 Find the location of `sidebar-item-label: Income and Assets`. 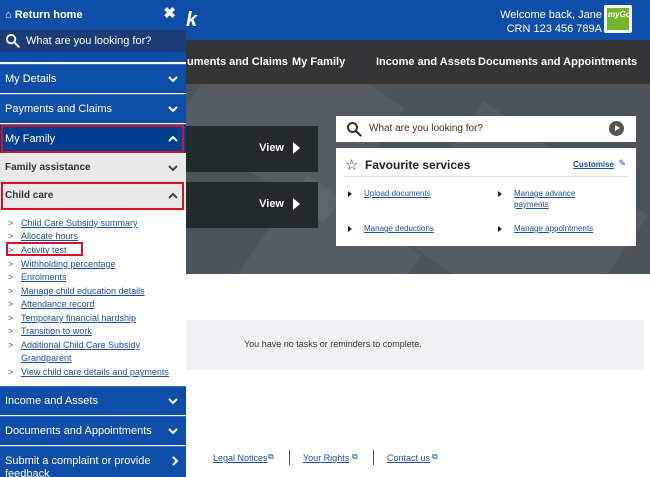

sidebar-item-label: Income and Assets is located at coordinates (51, 401).